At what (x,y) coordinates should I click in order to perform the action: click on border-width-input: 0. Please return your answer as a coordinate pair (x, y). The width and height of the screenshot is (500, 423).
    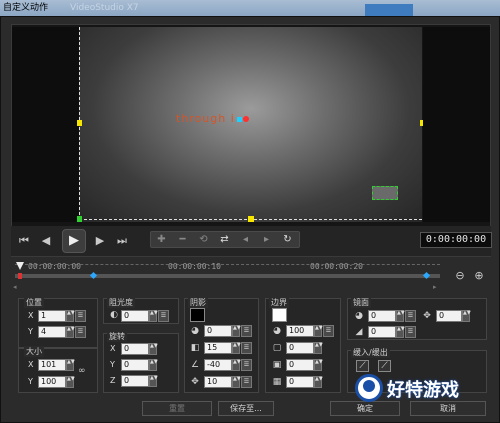
    Looking at the image, I should click on (300, 348).